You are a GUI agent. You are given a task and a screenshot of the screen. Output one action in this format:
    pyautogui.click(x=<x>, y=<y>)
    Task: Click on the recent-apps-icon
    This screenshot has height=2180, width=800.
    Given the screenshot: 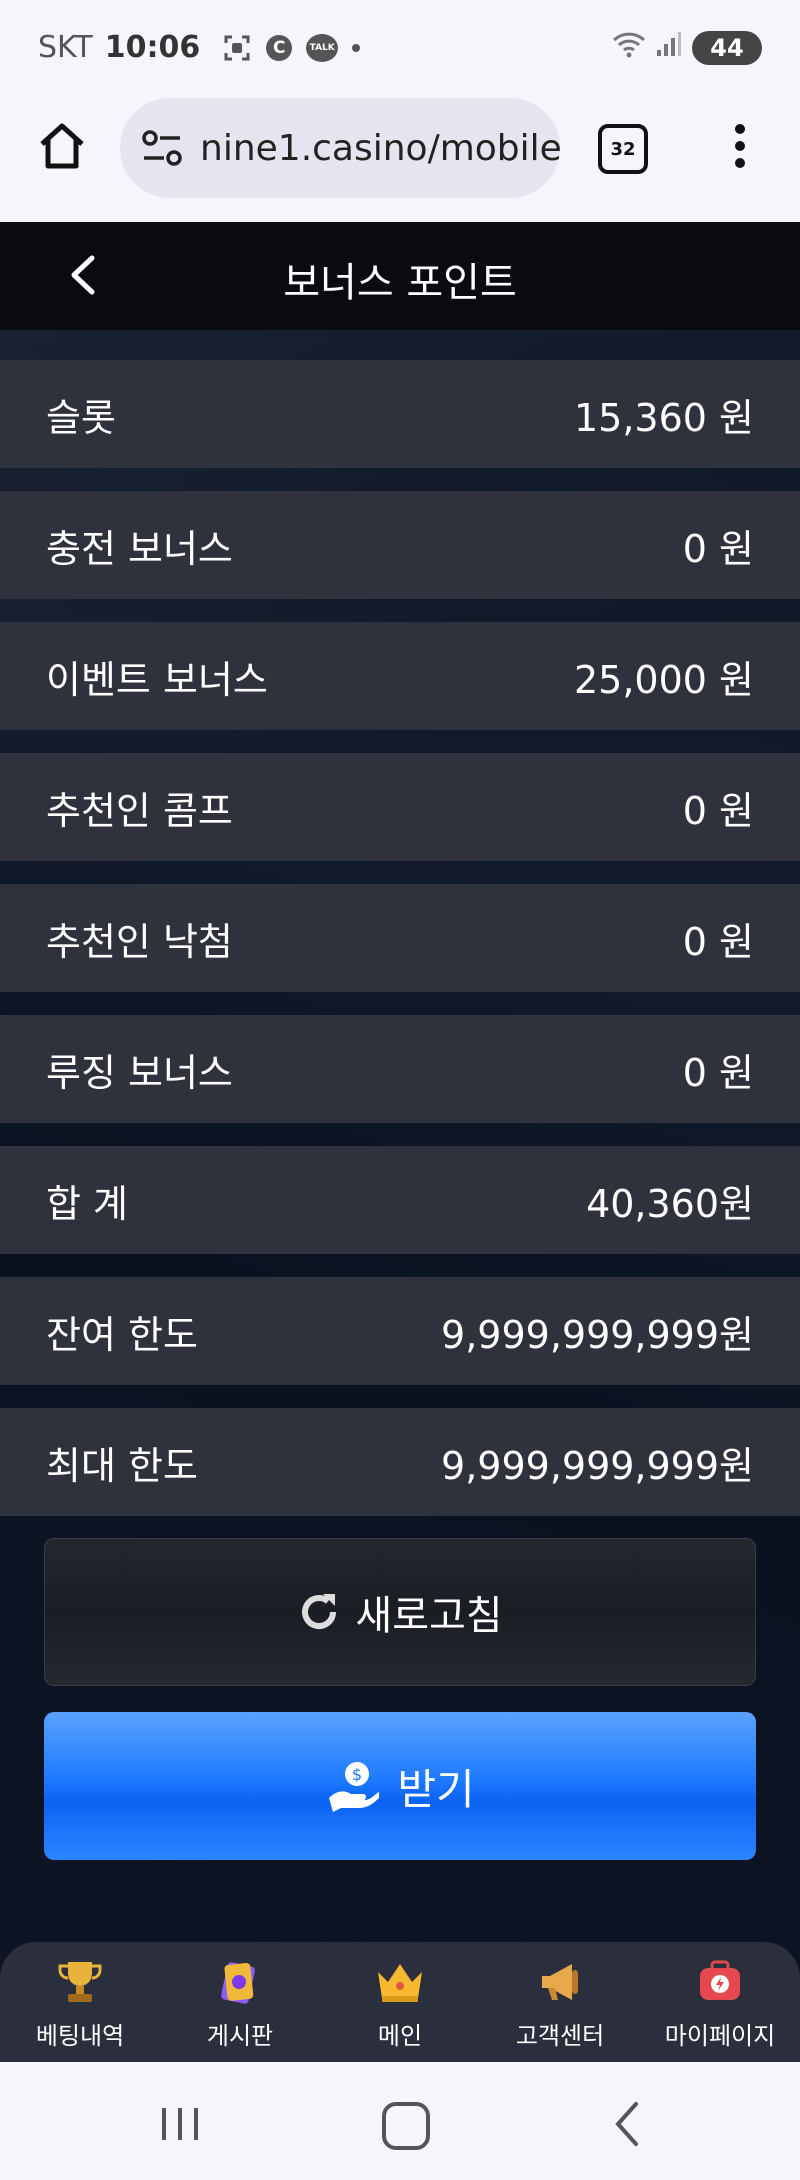 What is the action you would take?
    pyautogui.click(x=180, y=2124)
    